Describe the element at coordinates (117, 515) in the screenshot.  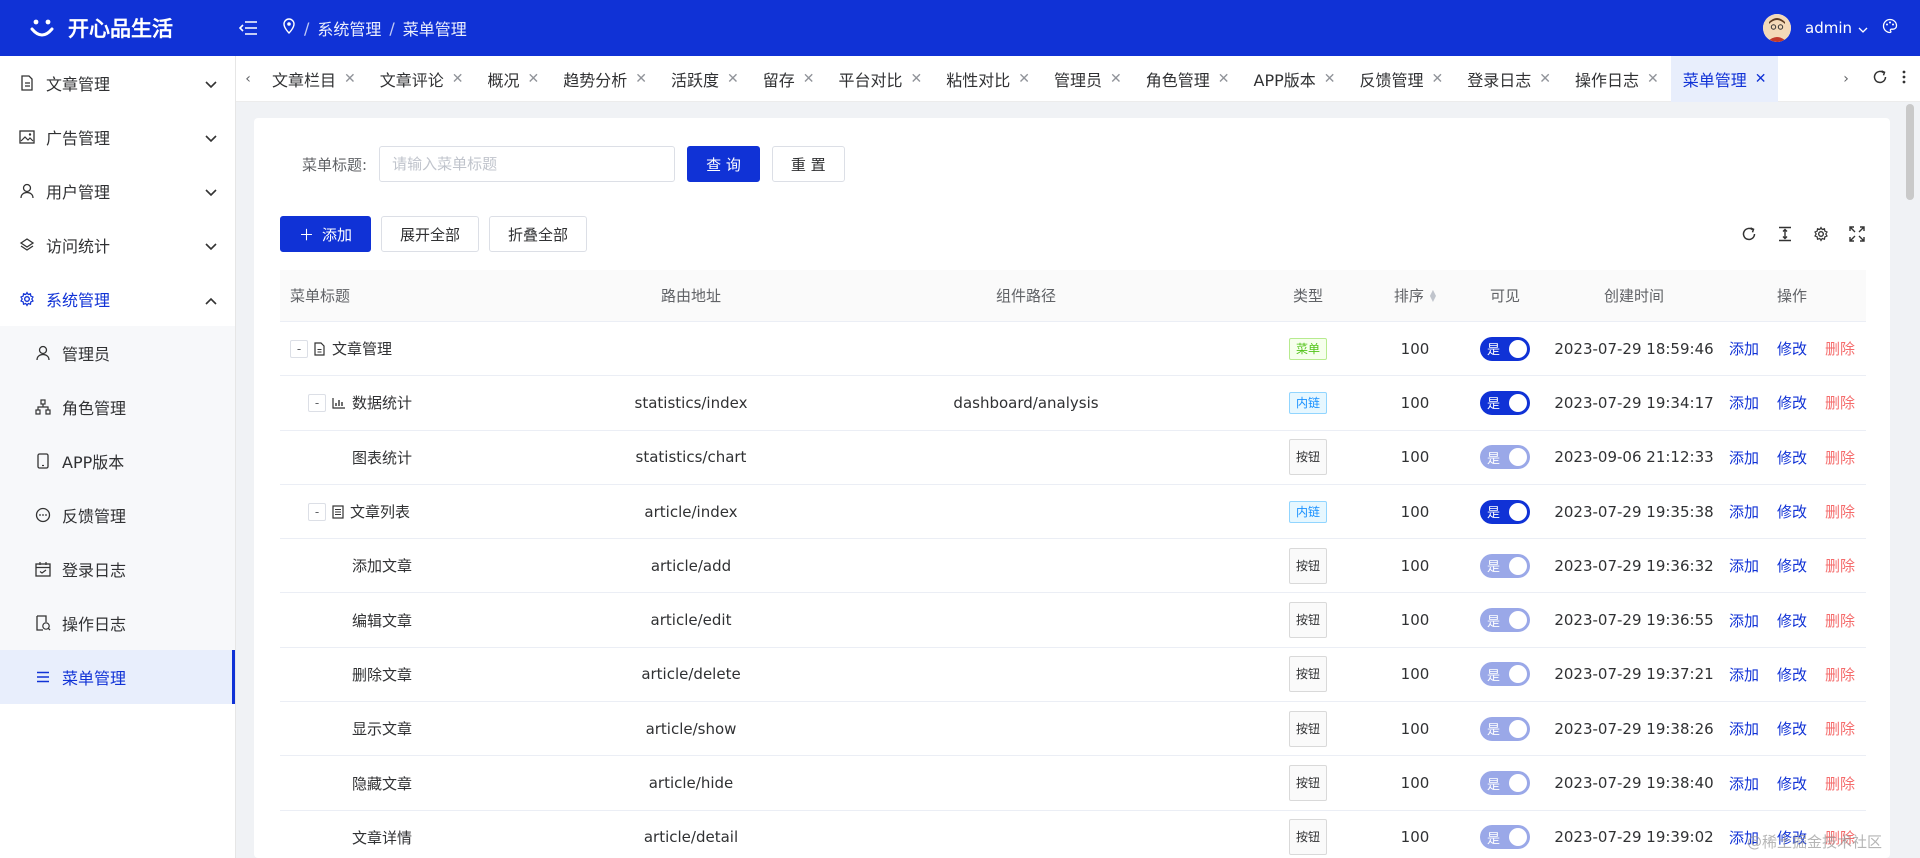
I see `sidebar-item-feedback: 反馈管理` at that location.